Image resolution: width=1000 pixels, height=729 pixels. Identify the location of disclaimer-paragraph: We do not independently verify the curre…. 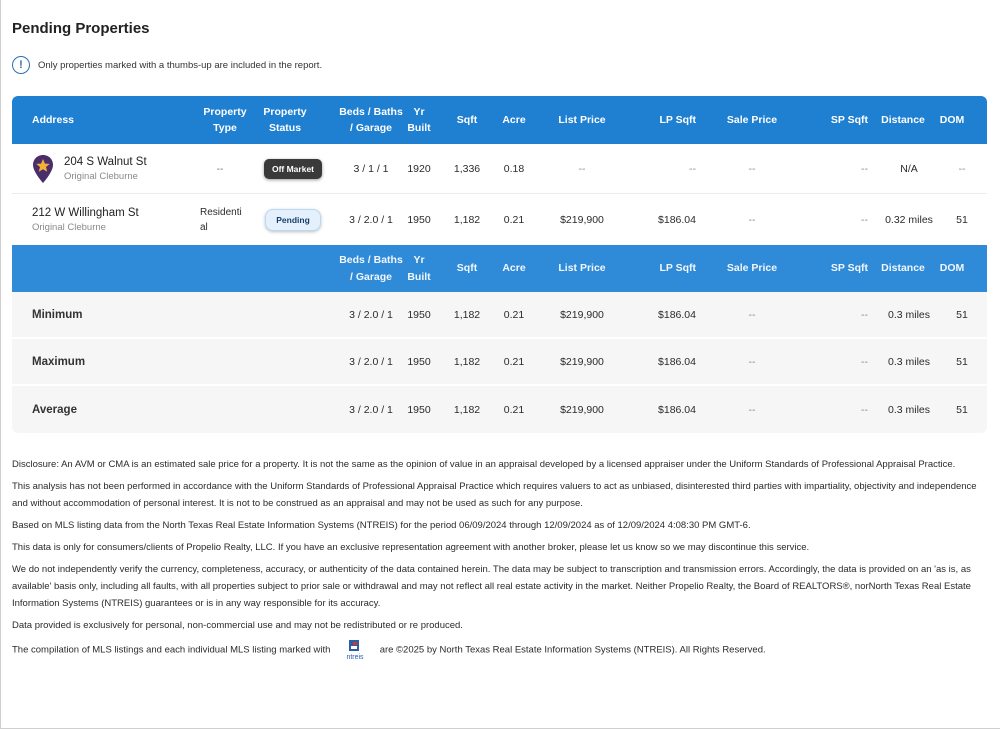
(491, 586).